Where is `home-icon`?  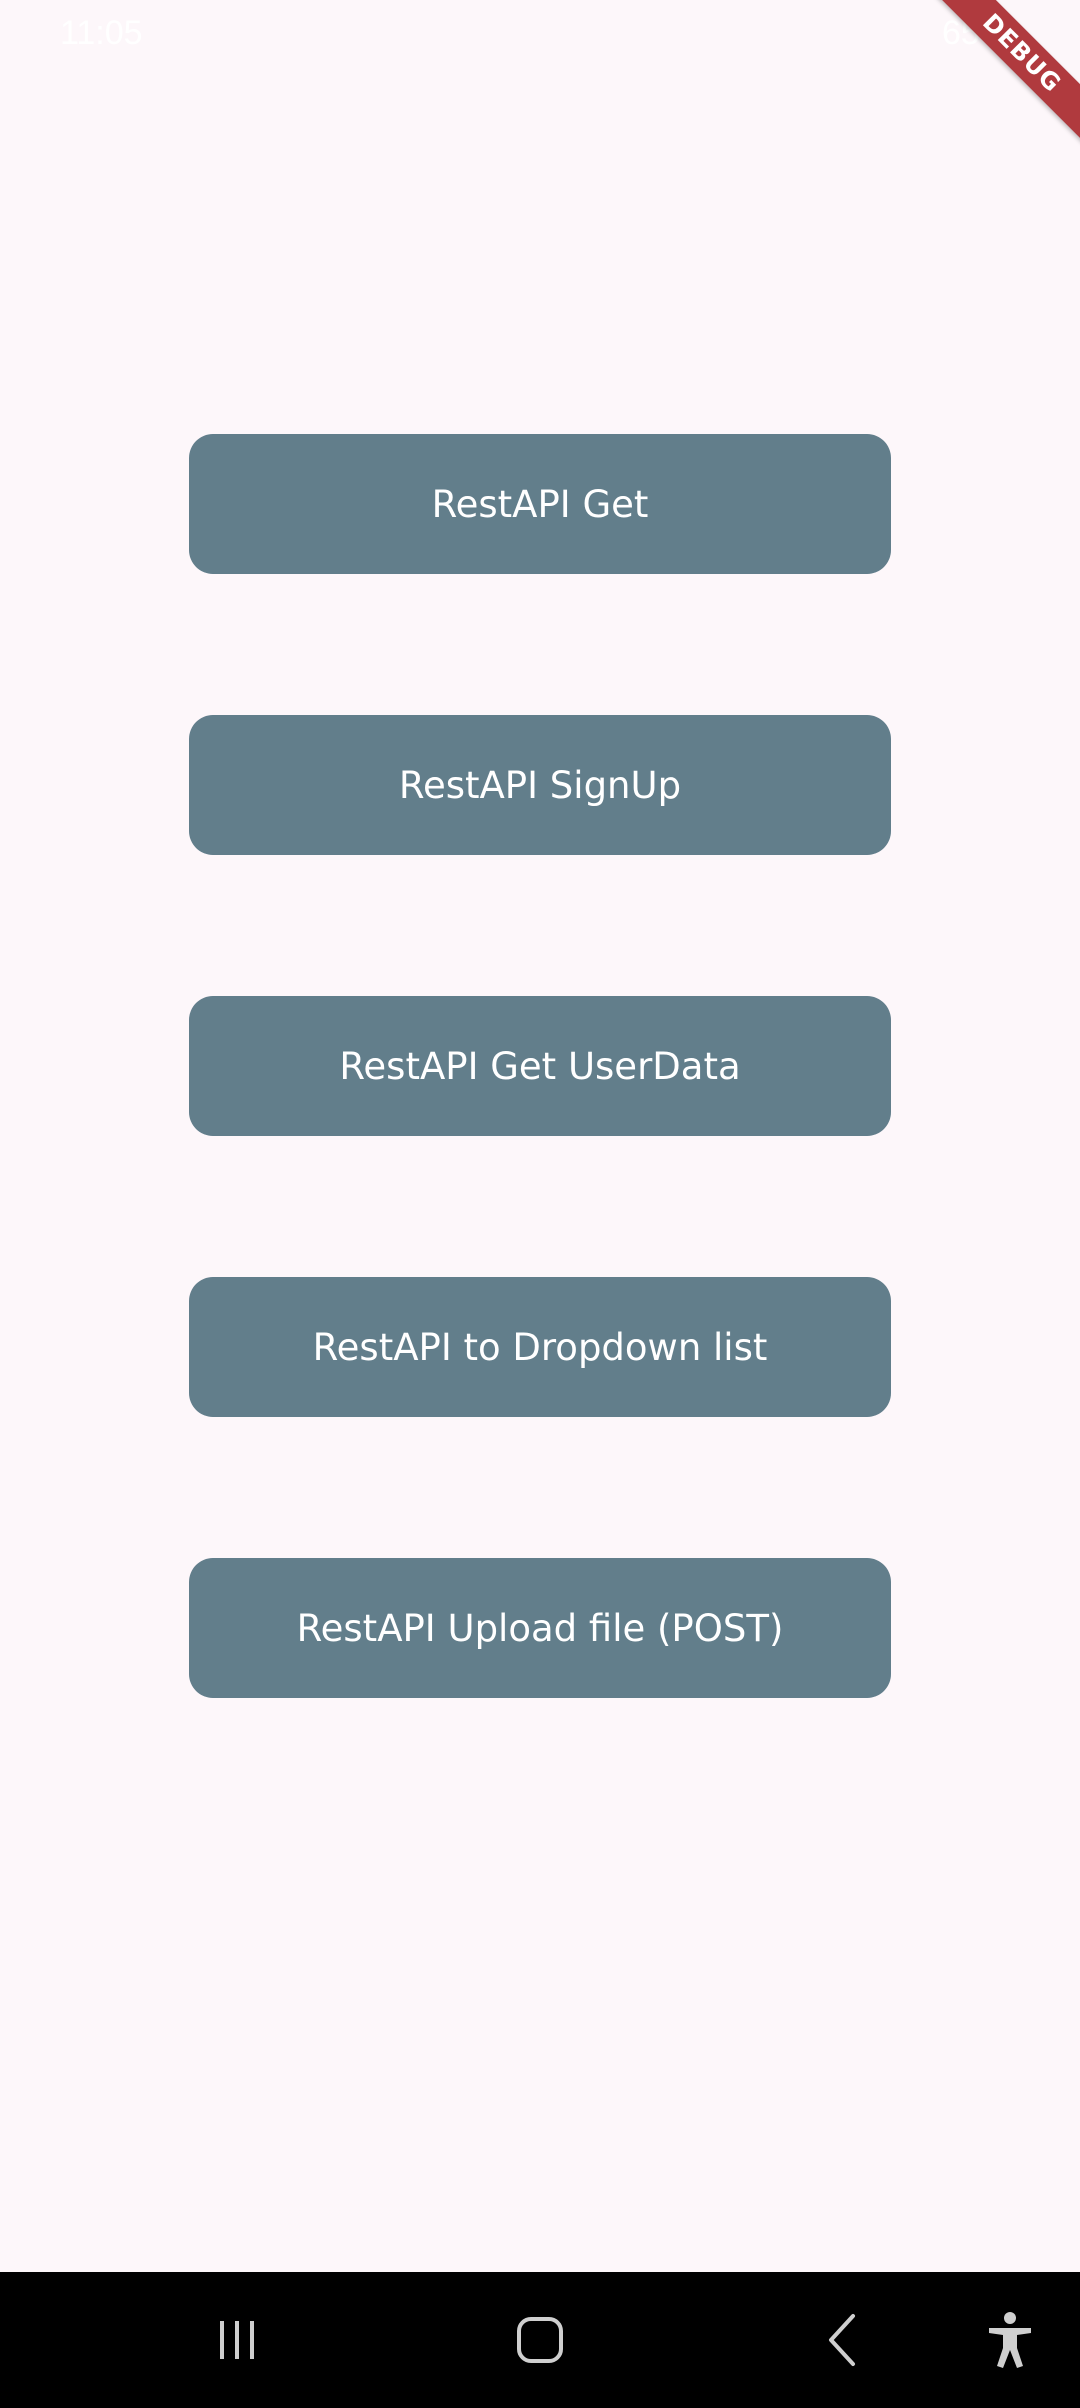 home-icon is located at coordinates (540, 2340).